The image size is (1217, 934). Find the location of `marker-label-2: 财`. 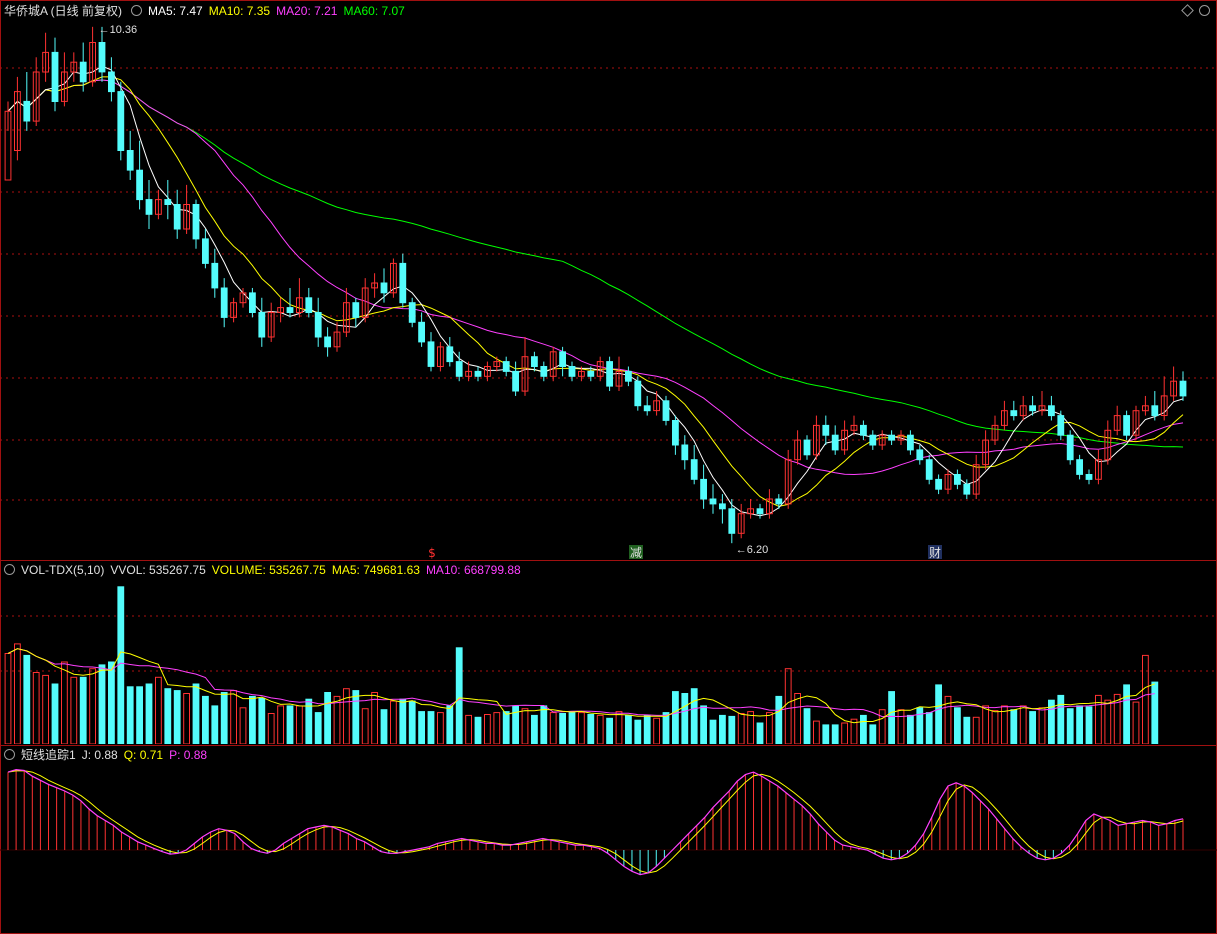

marker-label-2: 财 is located at coordinates (935, 553).